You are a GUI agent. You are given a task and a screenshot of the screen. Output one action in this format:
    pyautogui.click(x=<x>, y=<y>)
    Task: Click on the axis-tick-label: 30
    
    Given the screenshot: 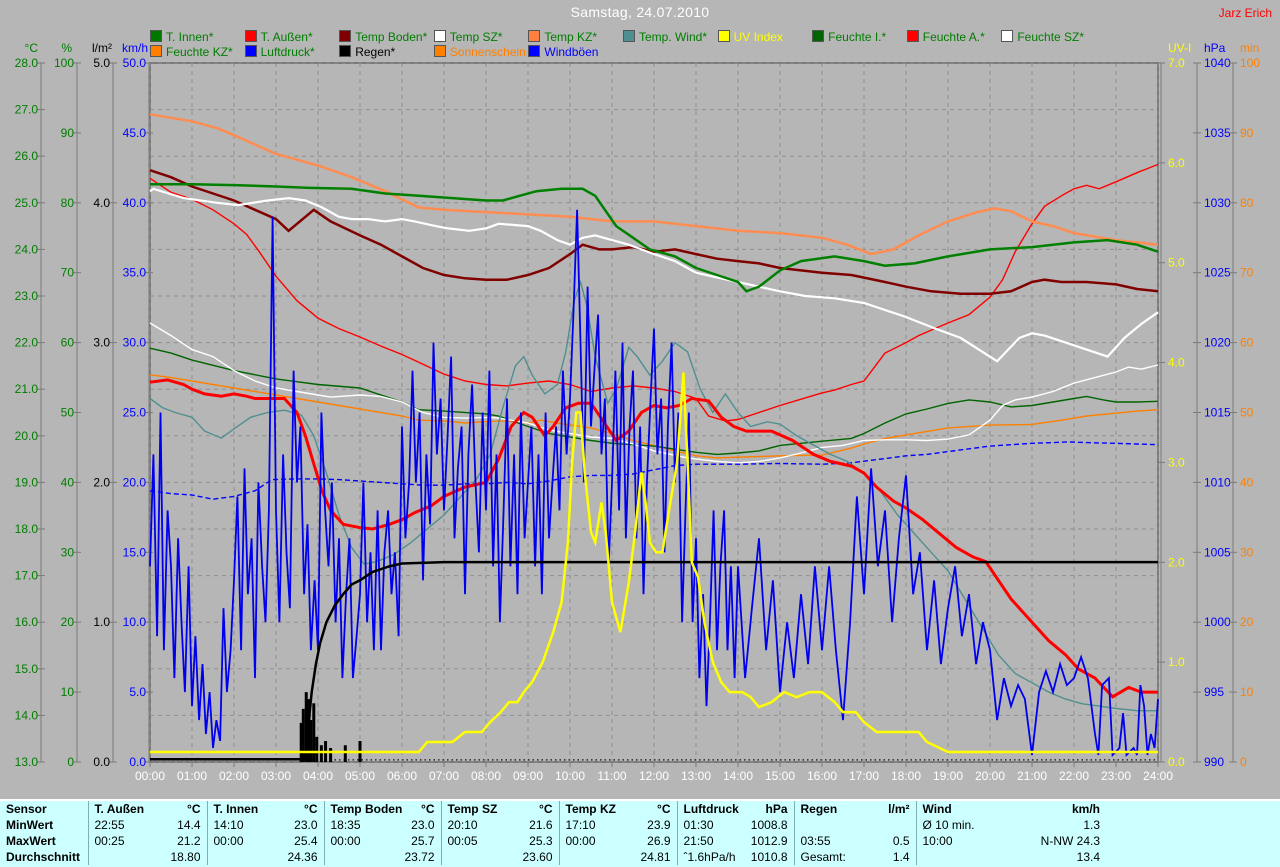 What is the action you would take?
    pyautogui.click(x=68, y=552)
    